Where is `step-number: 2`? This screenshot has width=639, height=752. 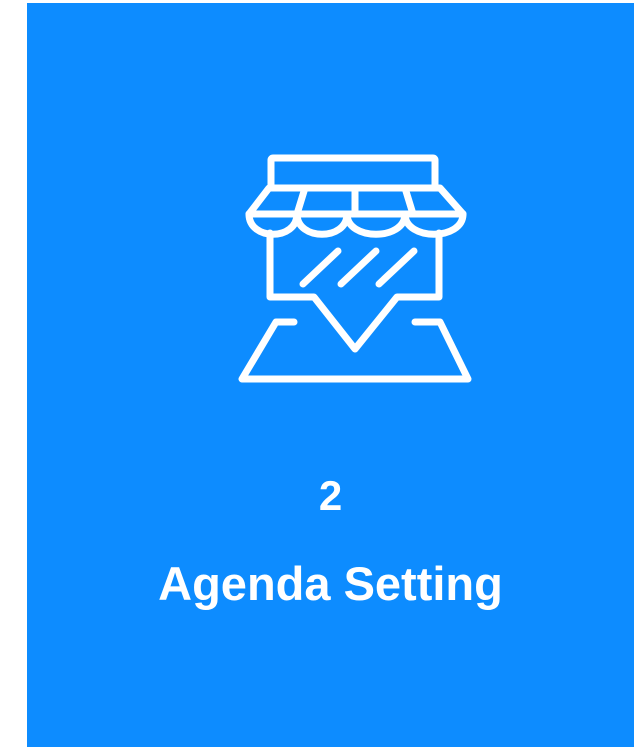 step-number: 2 is located at coordinates (330, 495).